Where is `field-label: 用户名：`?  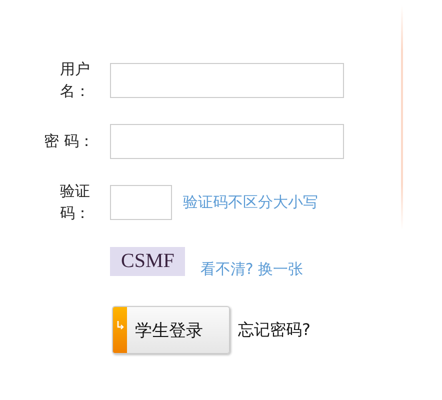
field-label: 用户名： is located at coordinates (75, 80).